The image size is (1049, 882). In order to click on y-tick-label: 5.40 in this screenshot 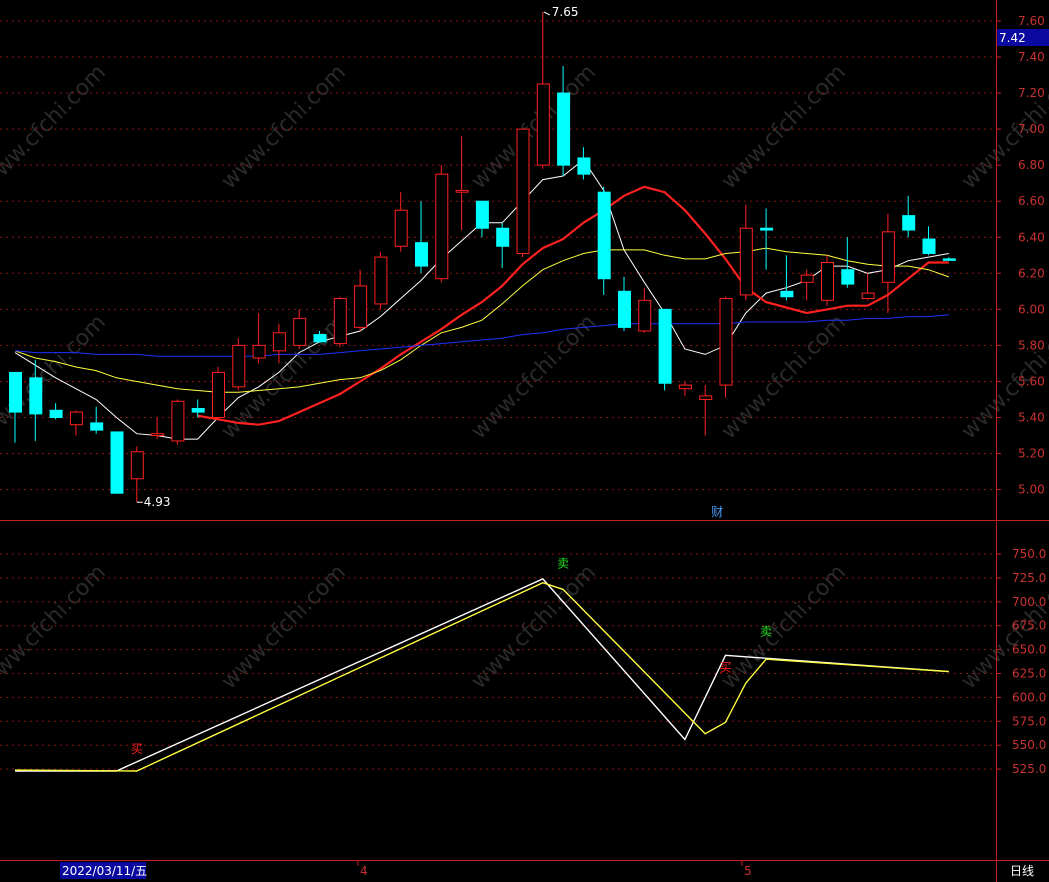, I will do `click(1031, 418)`.